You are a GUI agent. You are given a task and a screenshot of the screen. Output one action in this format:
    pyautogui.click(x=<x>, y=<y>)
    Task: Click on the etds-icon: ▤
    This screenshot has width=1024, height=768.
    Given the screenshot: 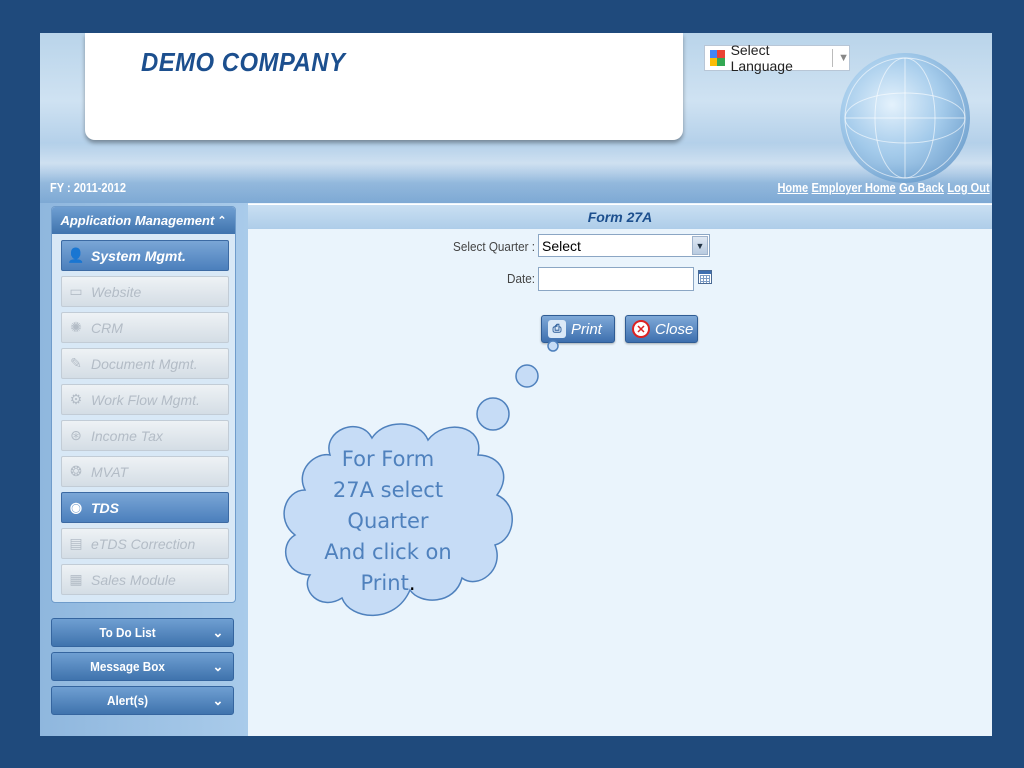 What is the action you would take?
    pyautogui.click(x=76, y=543)
    